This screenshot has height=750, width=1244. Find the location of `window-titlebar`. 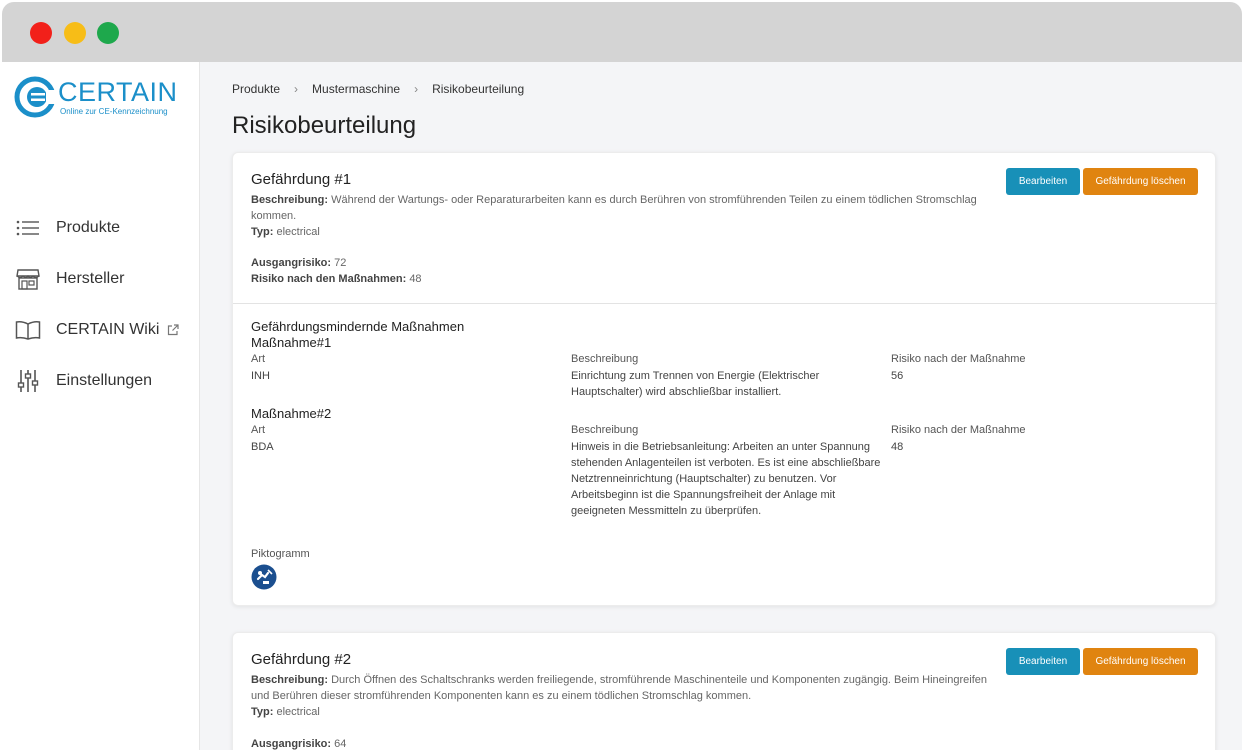

window-titlebar is located at coordinates (622, 32).